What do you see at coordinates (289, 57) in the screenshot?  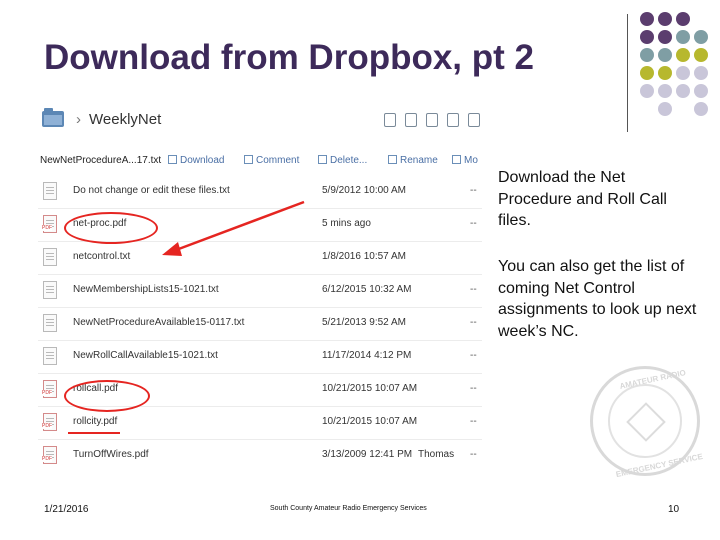 I see `slide-title: Download from Dropbox, pt 2` at bounding box center [289, 57].